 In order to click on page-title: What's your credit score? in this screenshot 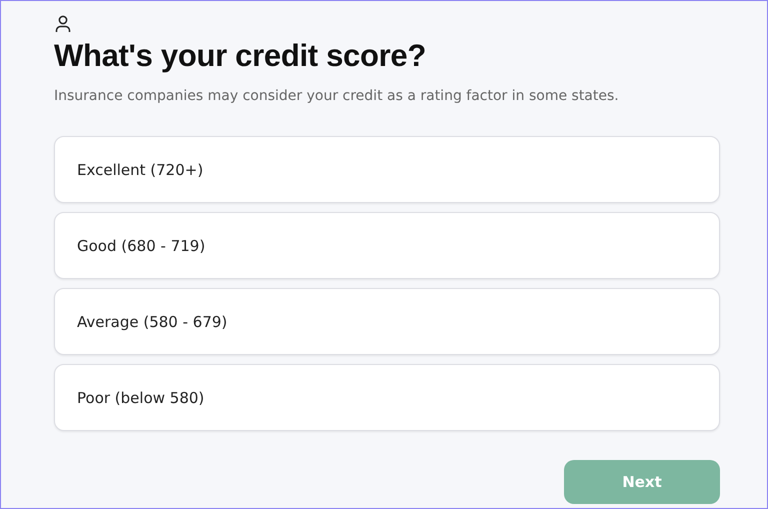, I will do `click(240, 56)`.